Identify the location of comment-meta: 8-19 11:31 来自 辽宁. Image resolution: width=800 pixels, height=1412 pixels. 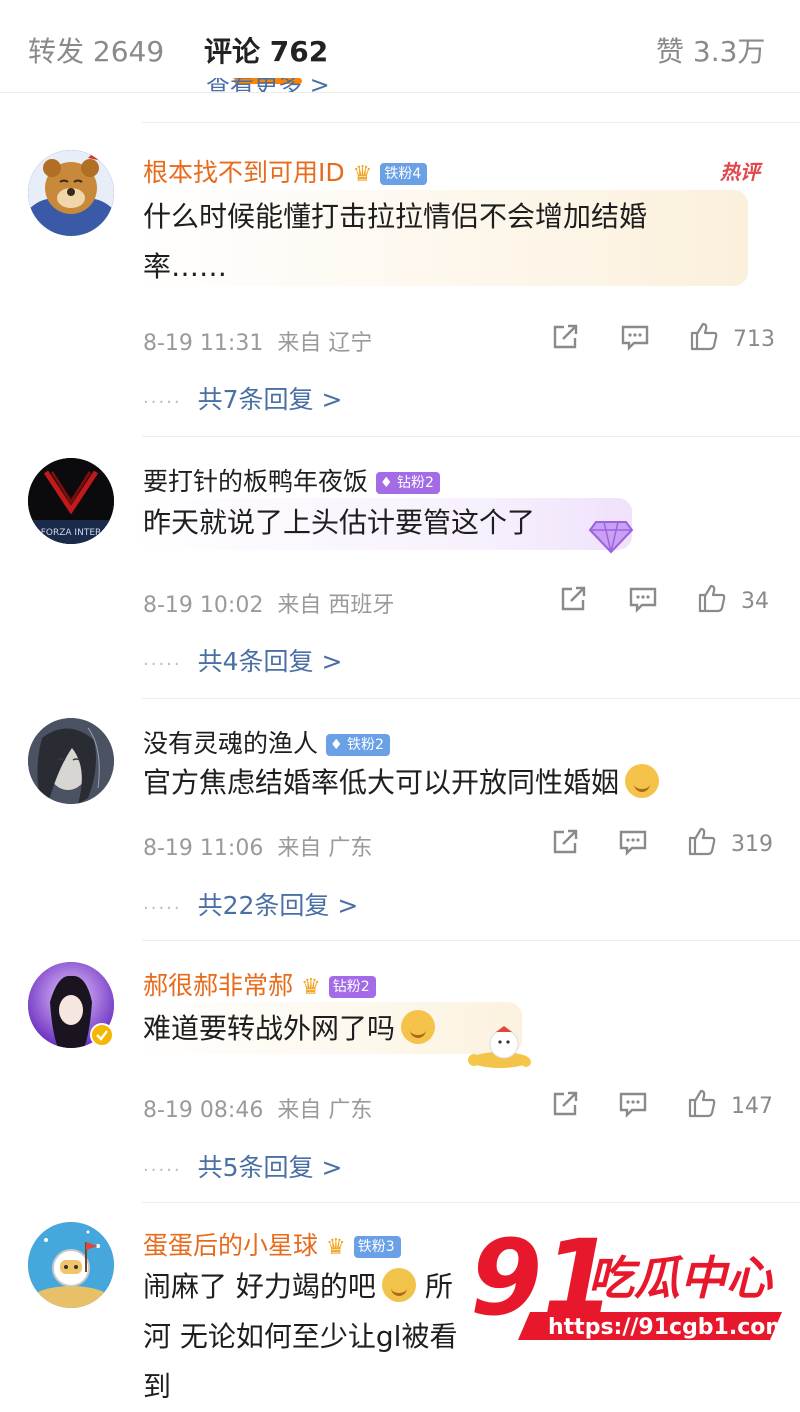
(257, 341).